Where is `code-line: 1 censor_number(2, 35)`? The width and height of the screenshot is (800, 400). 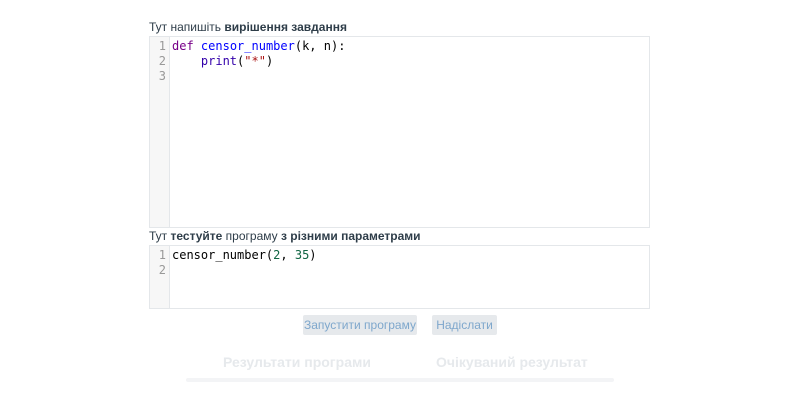 code-line: 1 censor_number(2, 35) is located at coordinates (399, 255).